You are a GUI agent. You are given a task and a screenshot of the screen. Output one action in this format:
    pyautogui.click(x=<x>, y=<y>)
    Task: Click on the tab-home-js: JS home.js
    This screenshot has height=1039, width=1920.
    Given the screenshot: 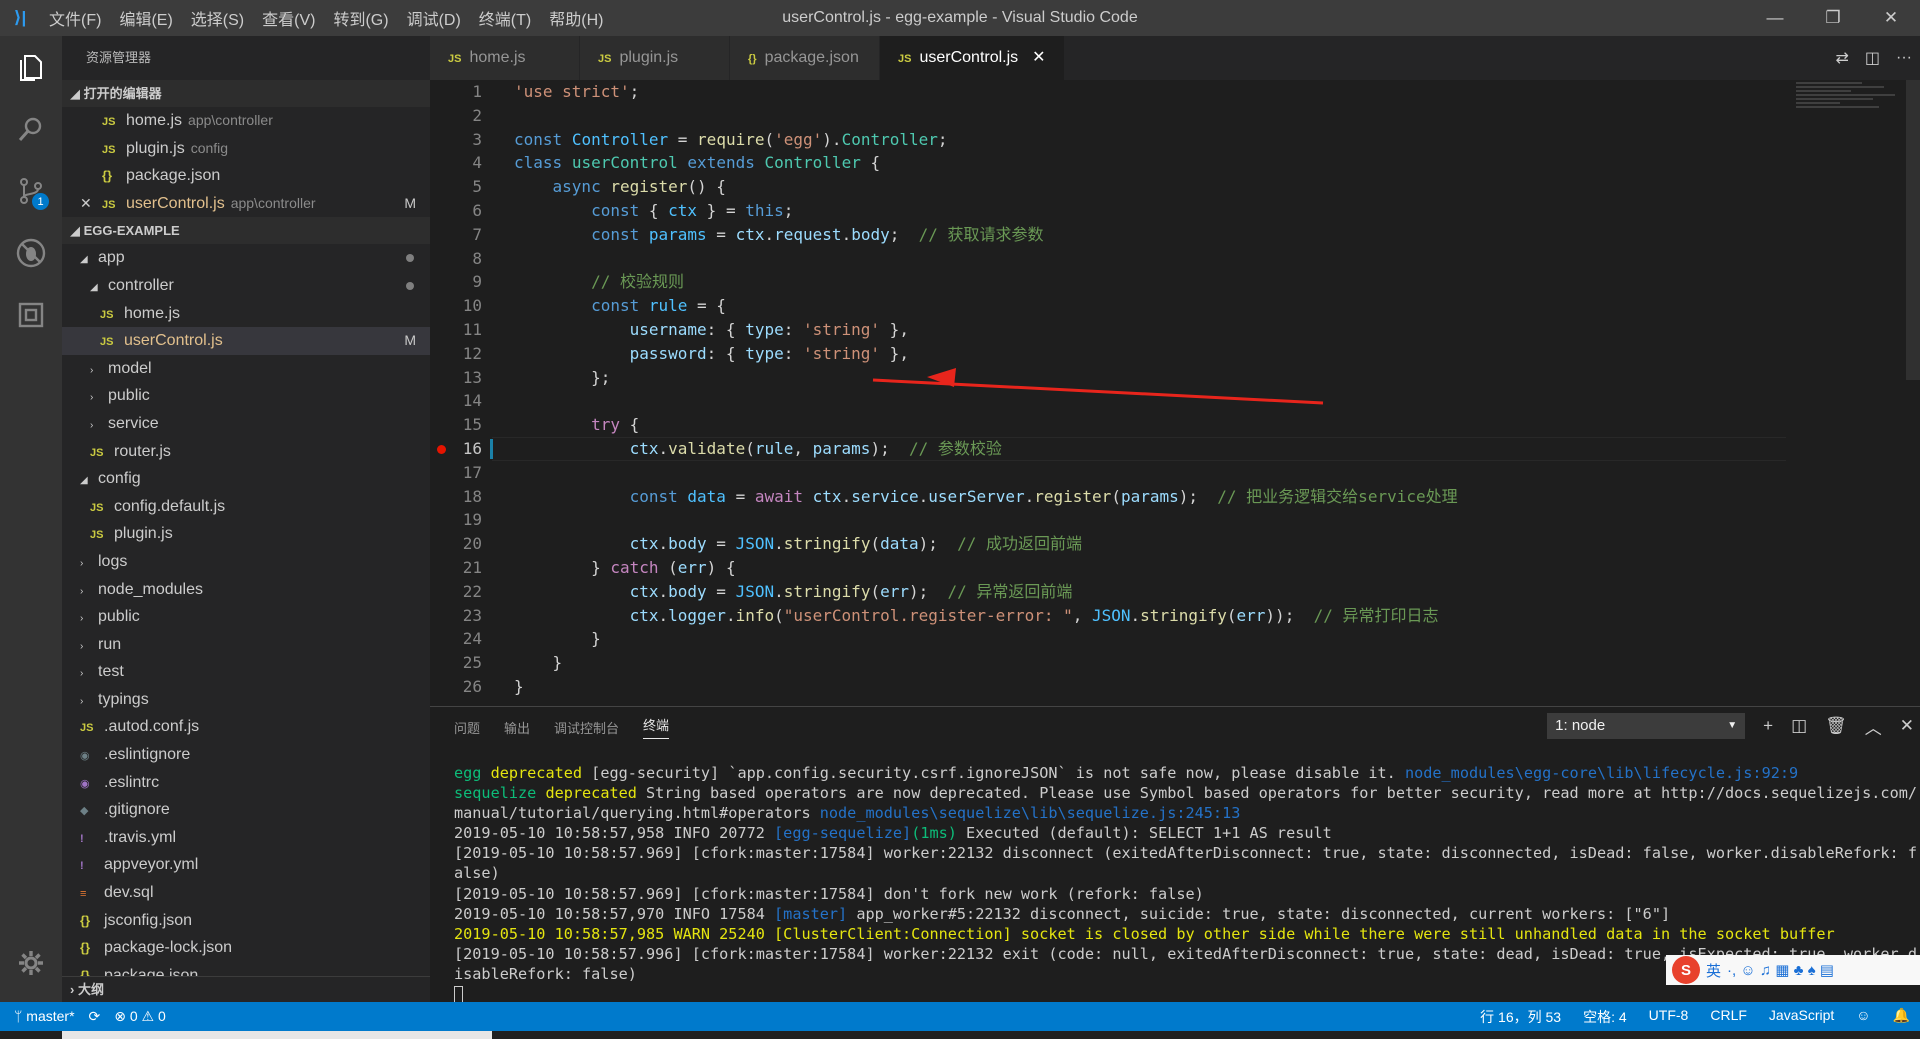 What is the action you would take?
    pyautogui.click(x=505, y=58)
    